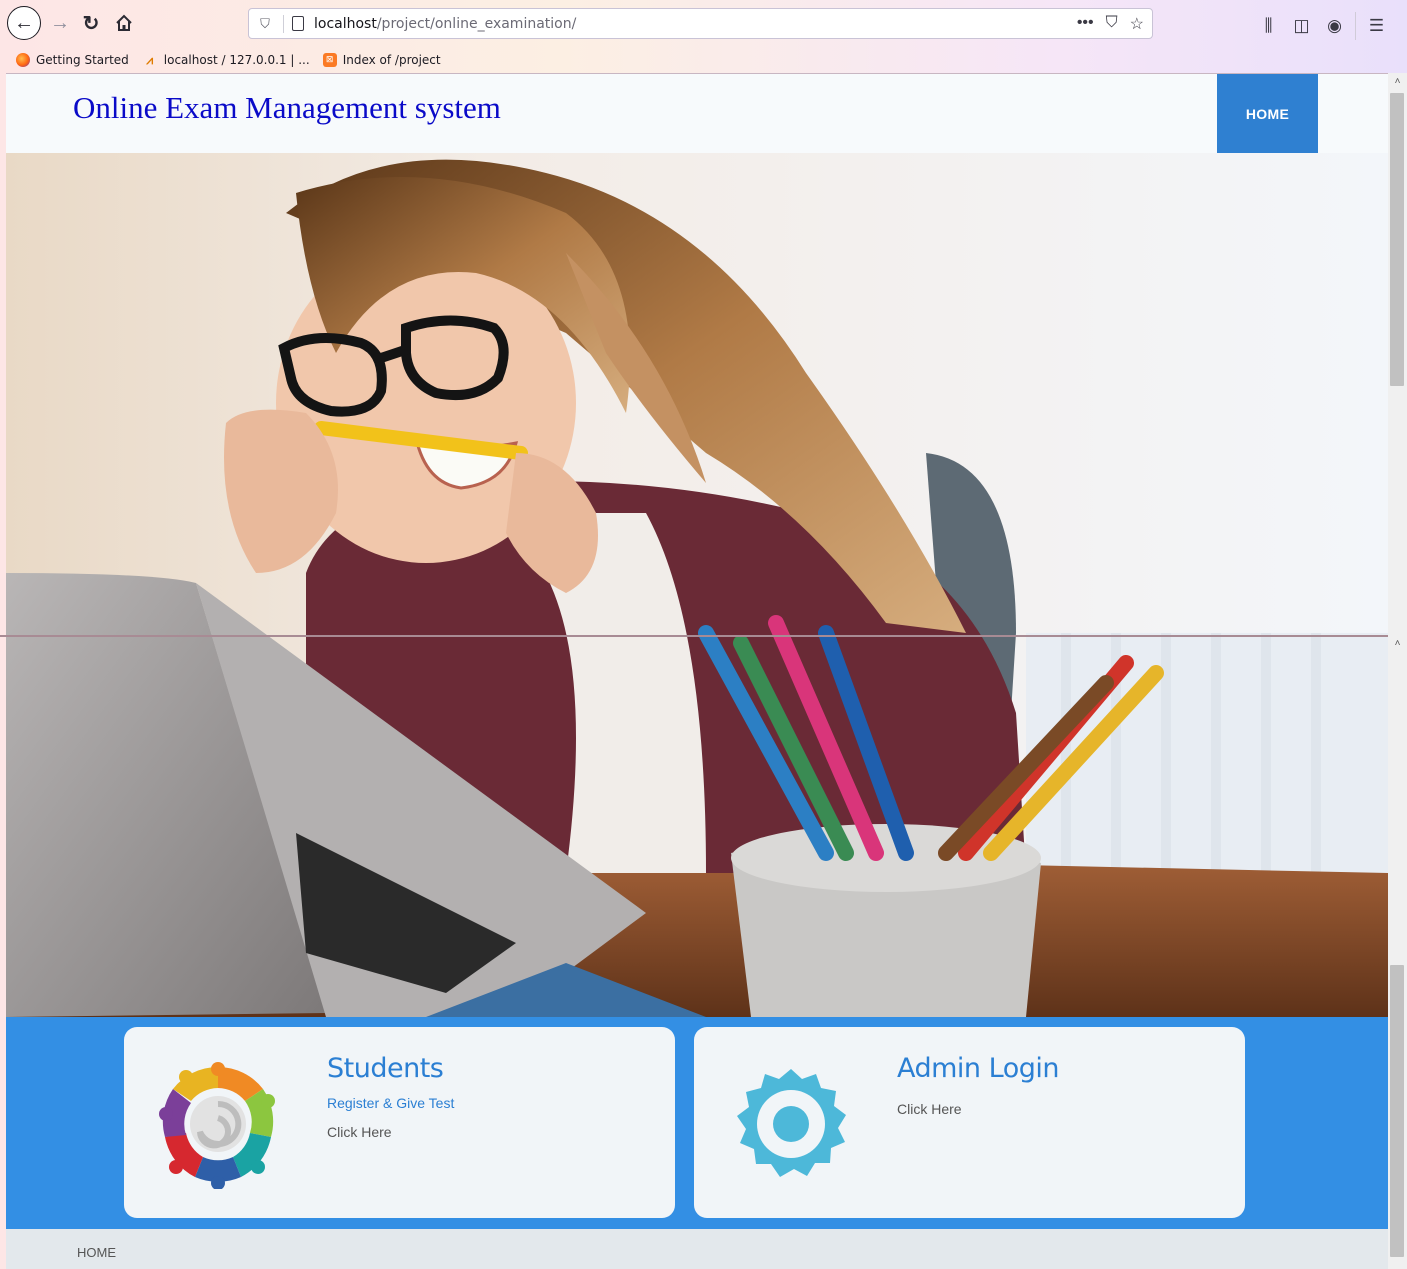 This screenshot has width=1407, height=1269. What do you see at coordinates (150, 60) in the screenshot?
I see `phpmyadmin-icon: ⩘` at bounding box center [150, 60].